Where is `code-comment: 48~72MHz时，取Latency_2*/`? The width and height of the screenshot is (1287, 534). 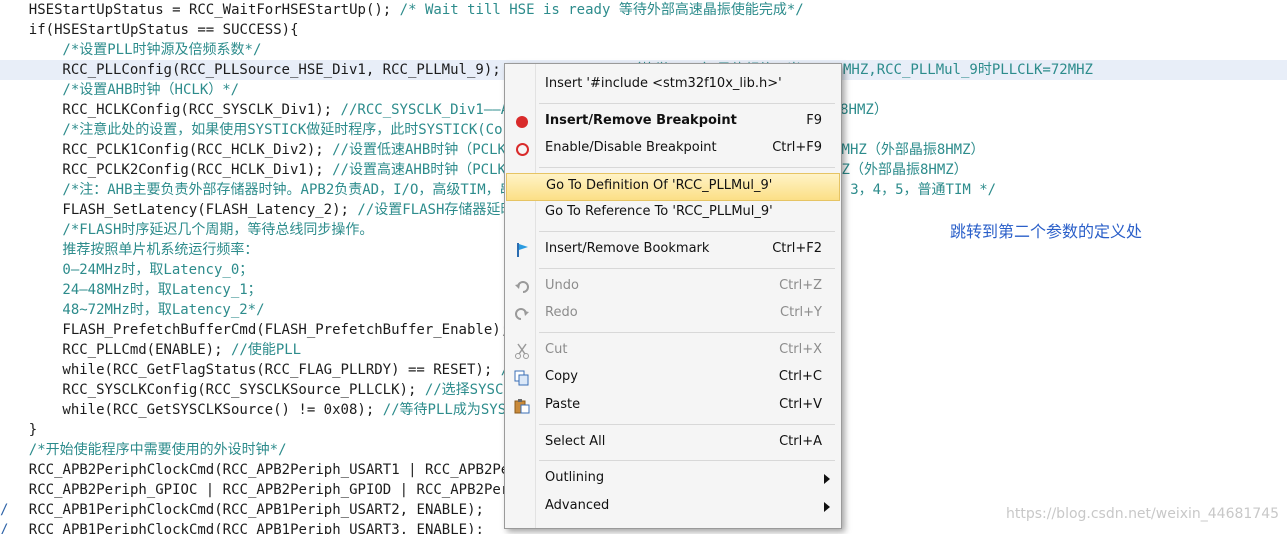 code-comment: 48~72MHz时，取Latency_2*/ is located at coordinates (163, 310).